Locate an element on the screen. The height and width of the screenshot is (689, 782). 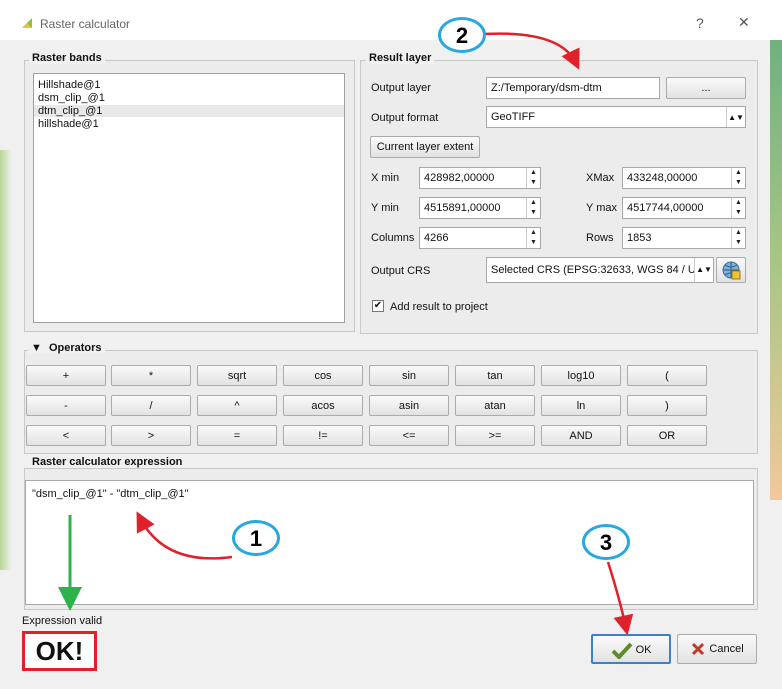
ok-badge: OK! is located at coordinates (59, 651).